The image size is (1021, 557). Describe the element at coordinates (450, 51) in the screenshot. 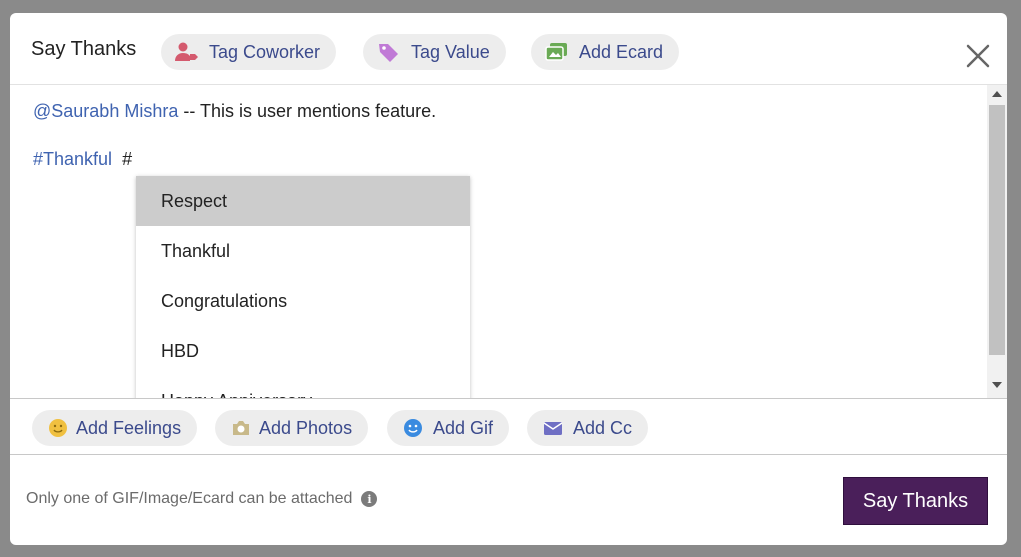

I see `tag-value-label: Tag Value` at that location.